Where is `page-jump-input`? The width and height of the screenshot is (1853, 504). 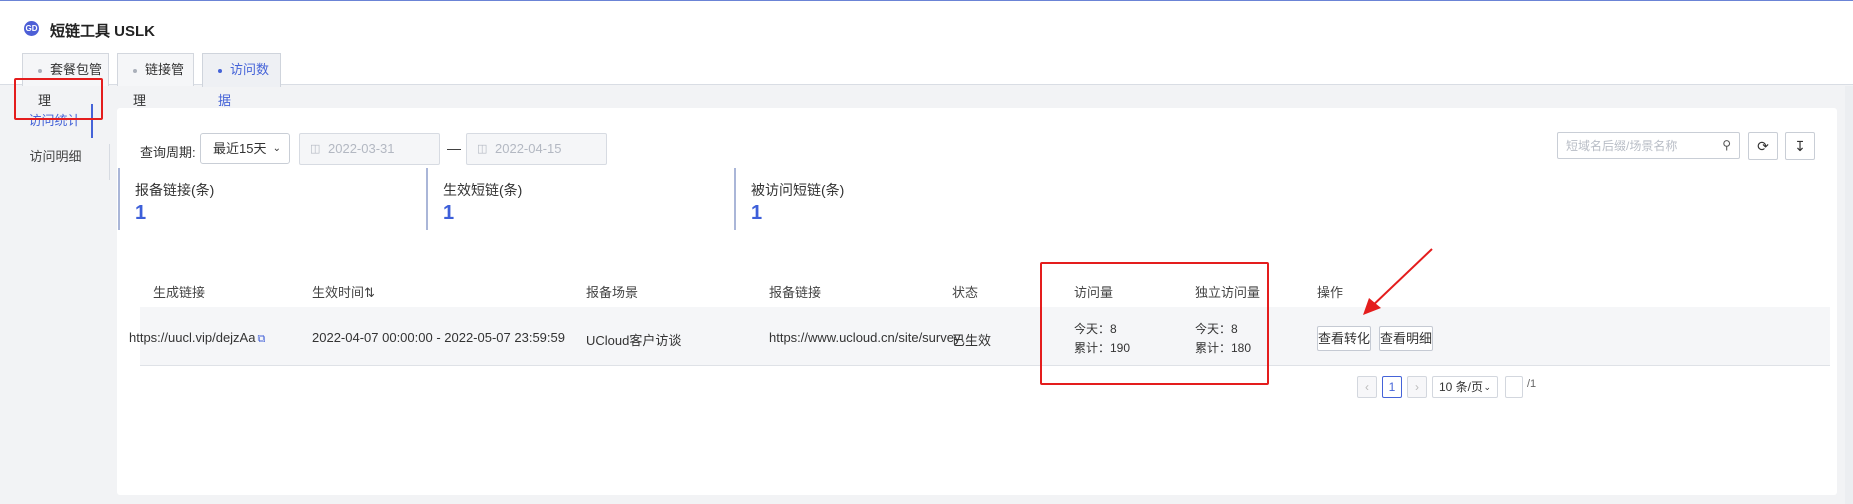 page-jump-input is located at coordinates (1514, 387).